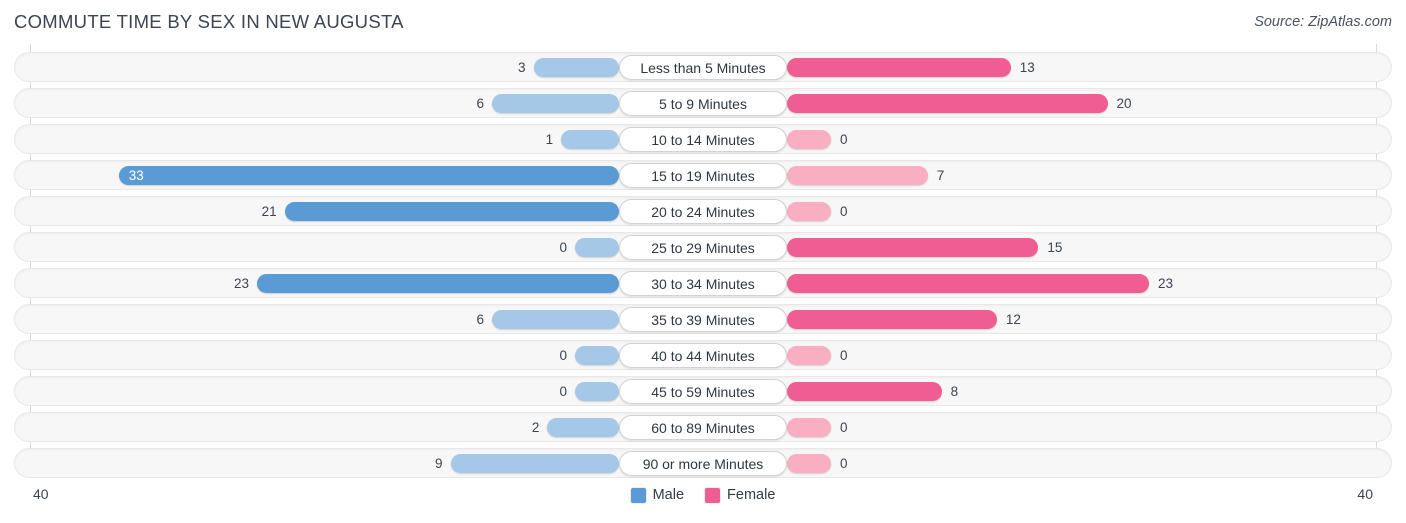  I want to click on page-title: COMMUTE TIME BY SEX IN NEW AUGUSTA, so click(209, 21).